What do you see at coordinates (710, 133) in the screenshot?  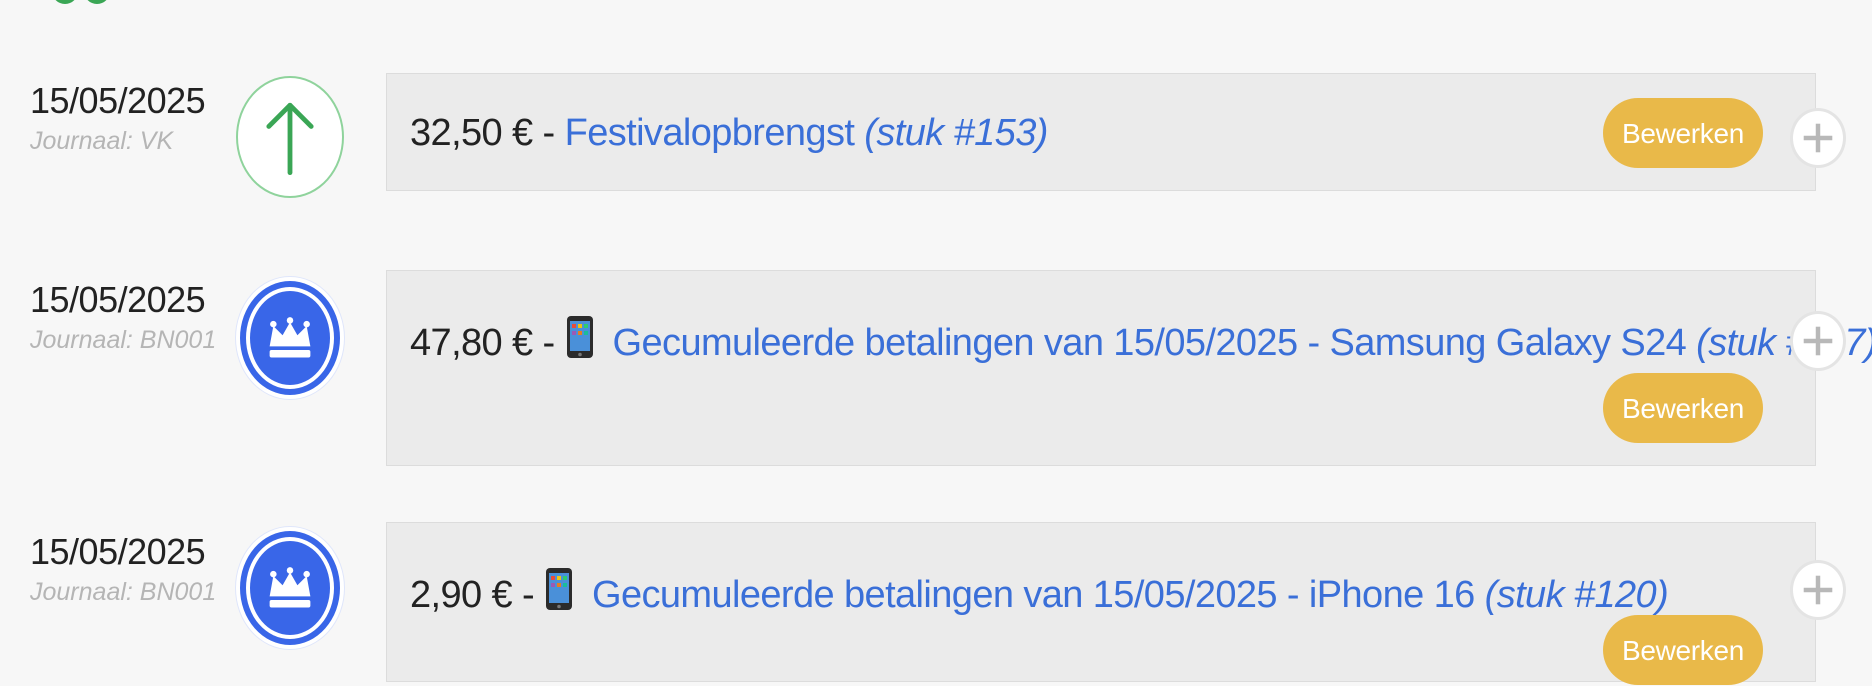 I see `entry-description-link: Festivalopbrengst` at bounding box center [710, 133].